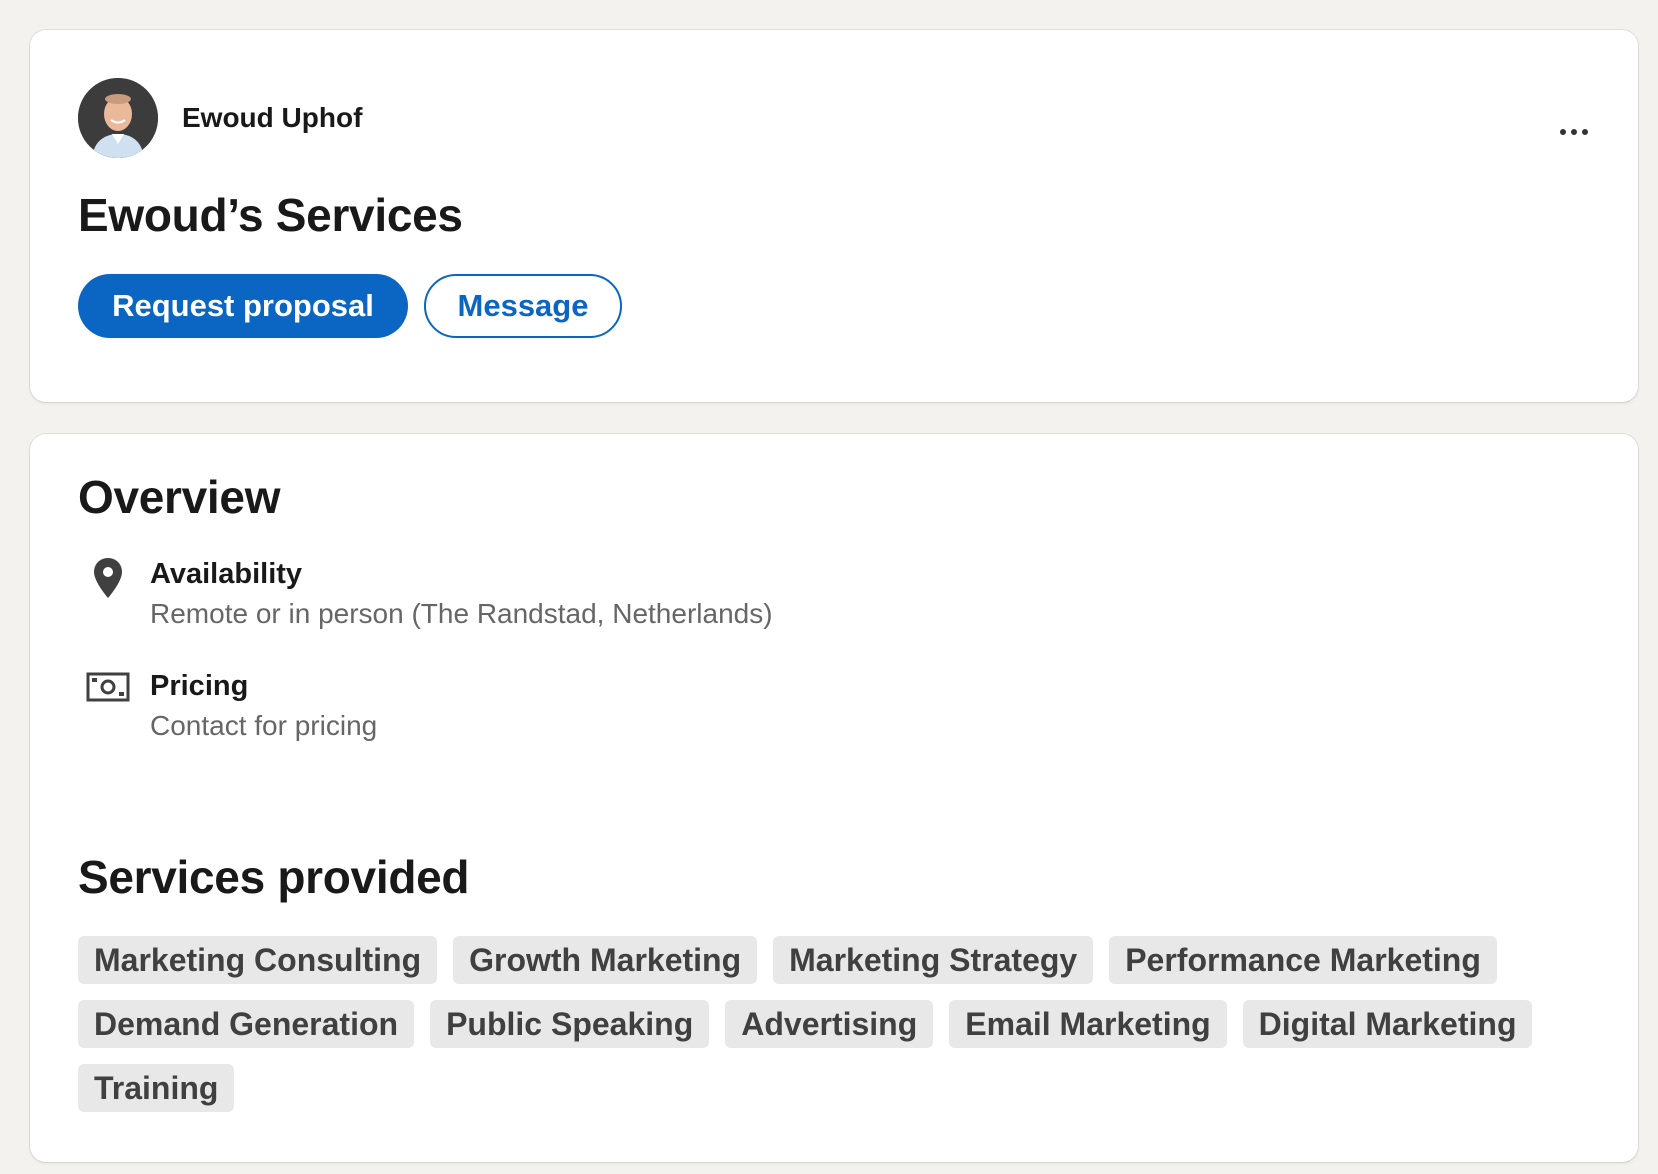  What do you see at coordinates (523, 306) in the screenshot?
I see `message-button: Message` at bounding box center [523, 306].